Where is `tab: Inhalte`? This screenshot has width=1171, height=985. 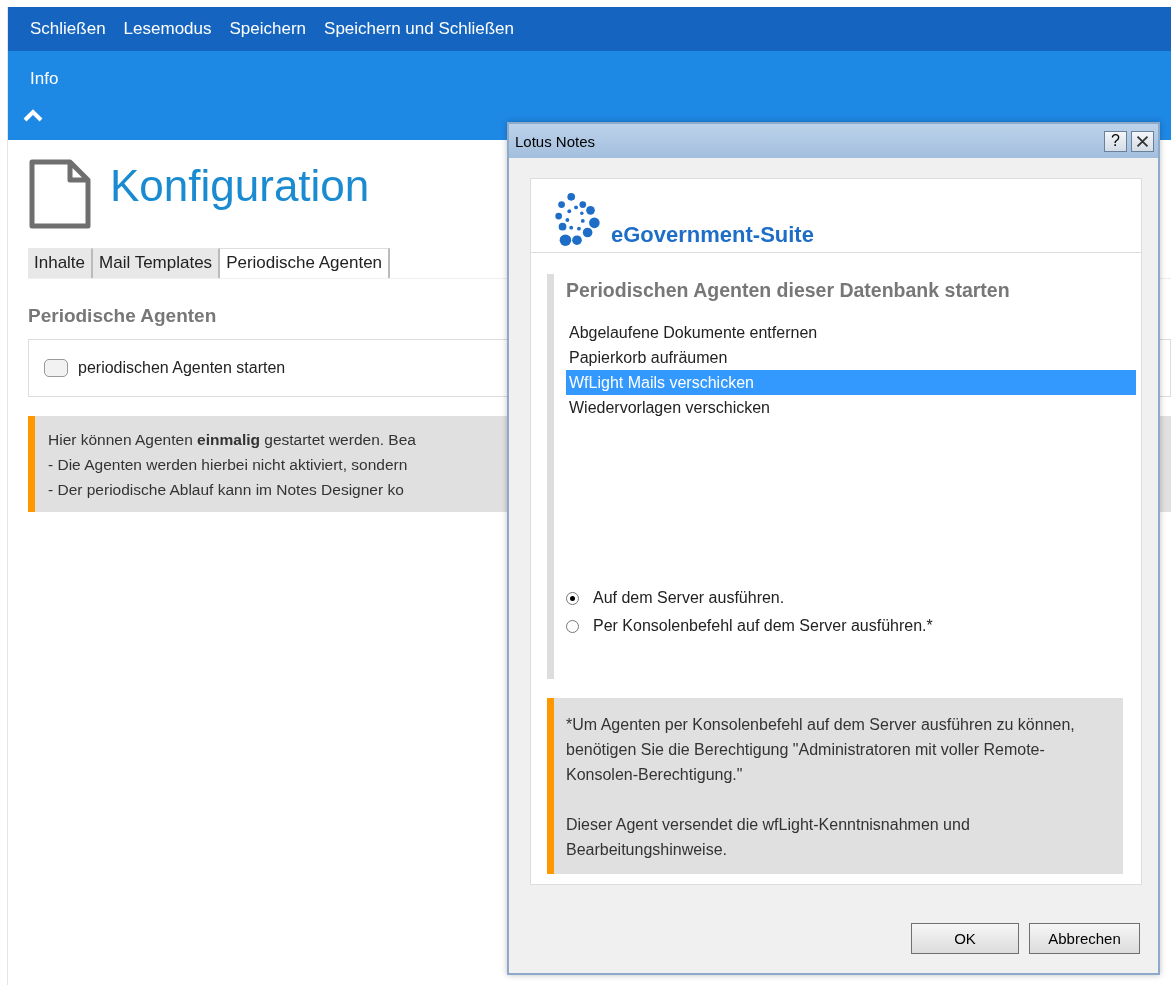
tab: Inhalte is located at coordinates (61, 263).